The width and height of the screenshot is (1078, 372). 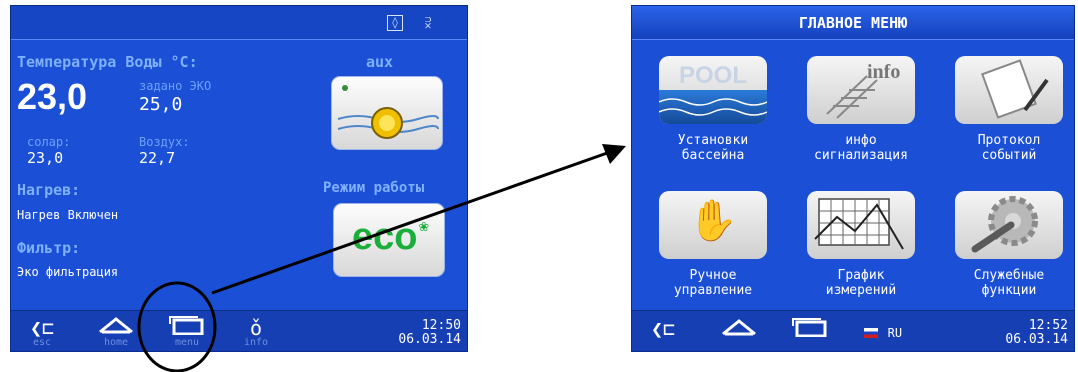 I want to click on menu-highlight-circle, so click(x=177, y=326).